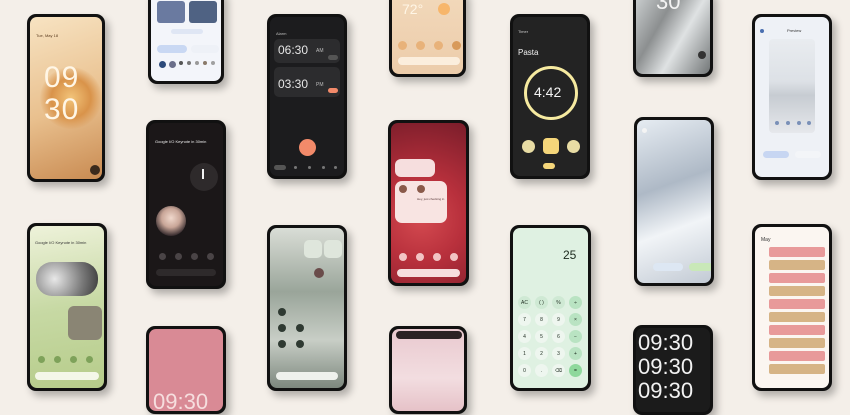  I want to click on add-alarm-button, so click(307, 147).